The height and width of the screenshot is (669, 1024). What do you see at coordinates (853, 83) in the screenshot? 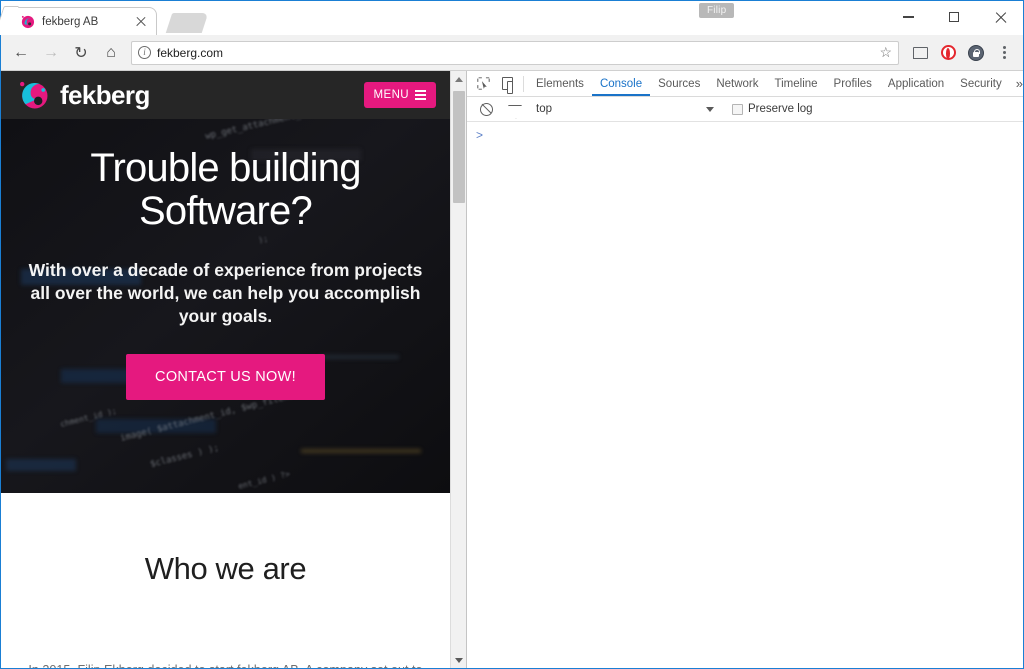
I see `devtools-tab-profiles: Profiles` at bounding box center [853, 83].